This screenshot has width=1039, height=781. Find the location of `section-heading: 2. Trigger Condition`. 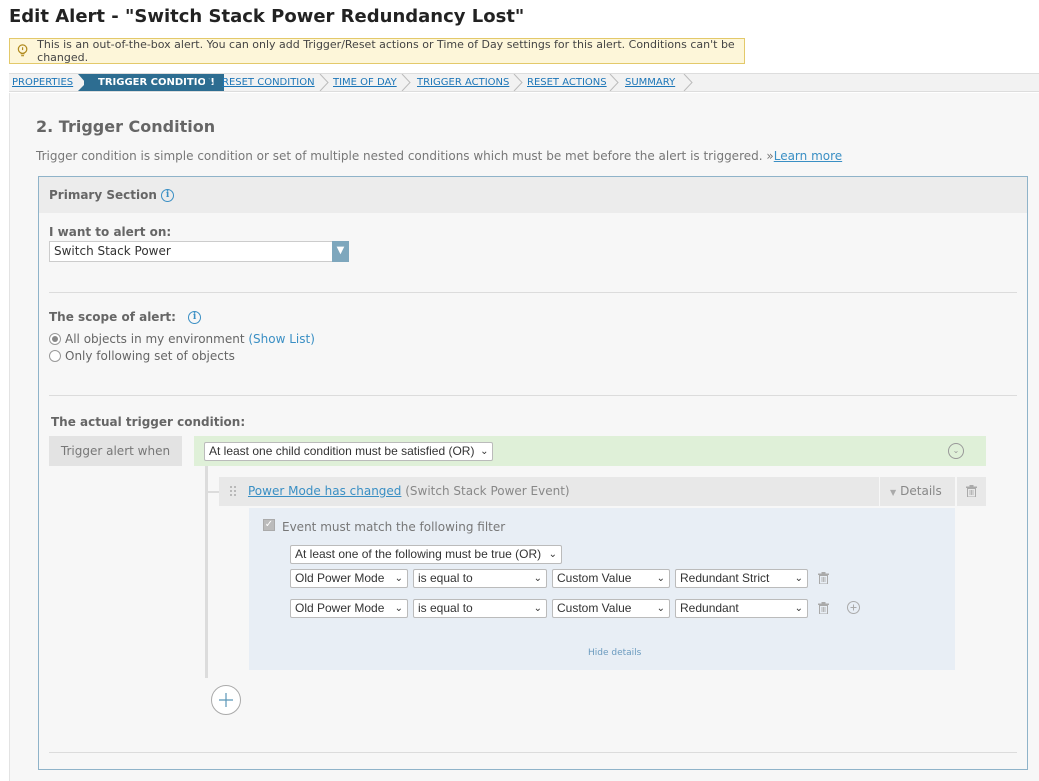

section-heading: 2. Trigger Condition is located at coordinates (126, 126).